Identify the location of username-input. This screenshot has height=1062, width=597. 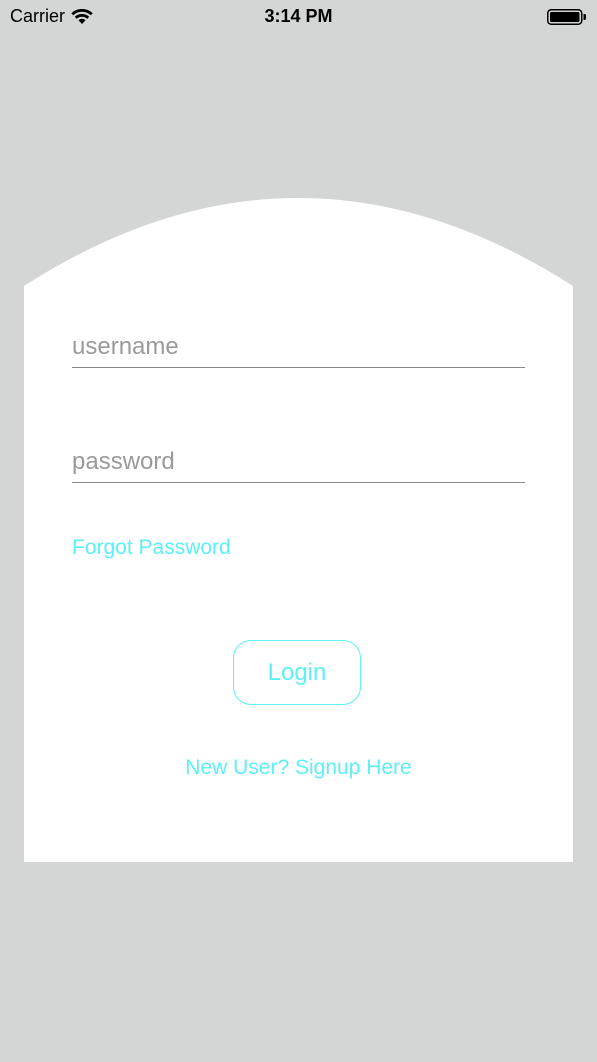
(298, 347).